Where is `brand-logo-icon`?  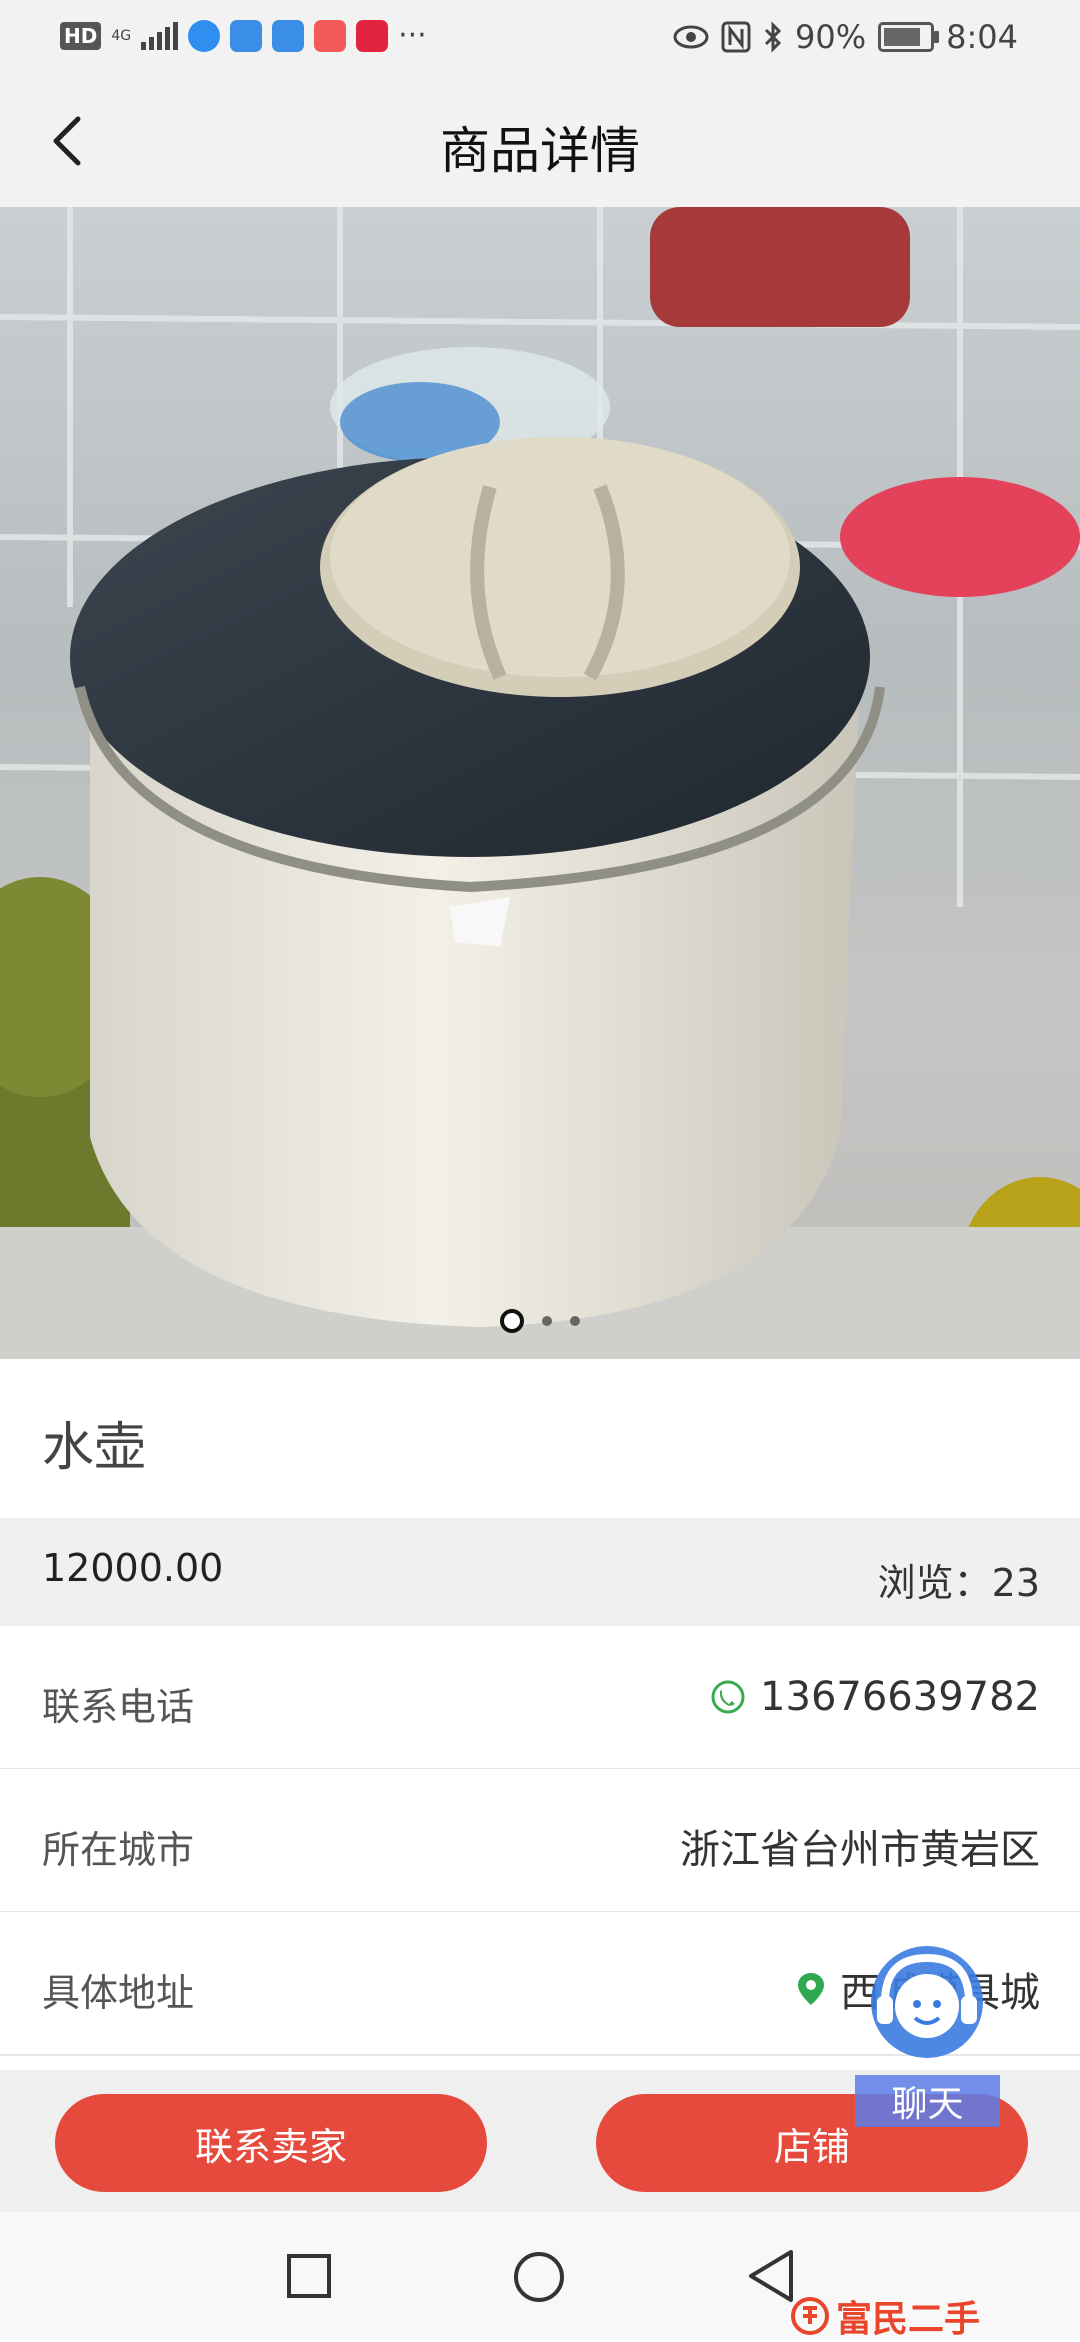 brand-logo-icon is located at coordinates (810, 2316).